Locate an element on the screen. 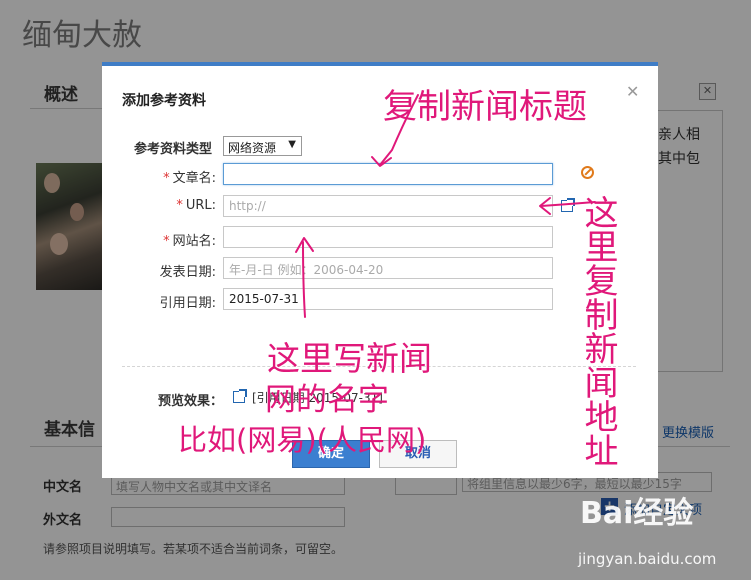 Image resolution: width=751 pixels, height=580 pixels. preview-label: 预览效果： is located at coordinates (191, 401).